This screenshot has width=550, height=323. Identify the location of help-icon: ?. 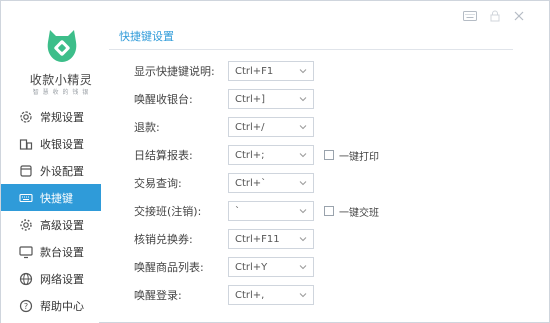
(26, 306).